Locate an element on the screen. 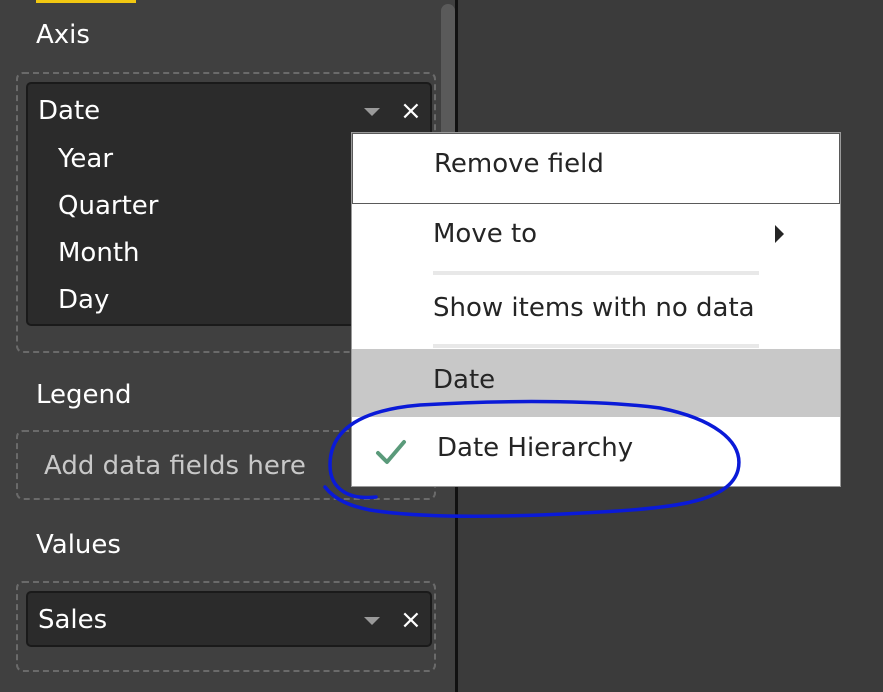 The width and height of the screenshot is (883, 692). active-tab-indicator is located at coordinates (86, 1).